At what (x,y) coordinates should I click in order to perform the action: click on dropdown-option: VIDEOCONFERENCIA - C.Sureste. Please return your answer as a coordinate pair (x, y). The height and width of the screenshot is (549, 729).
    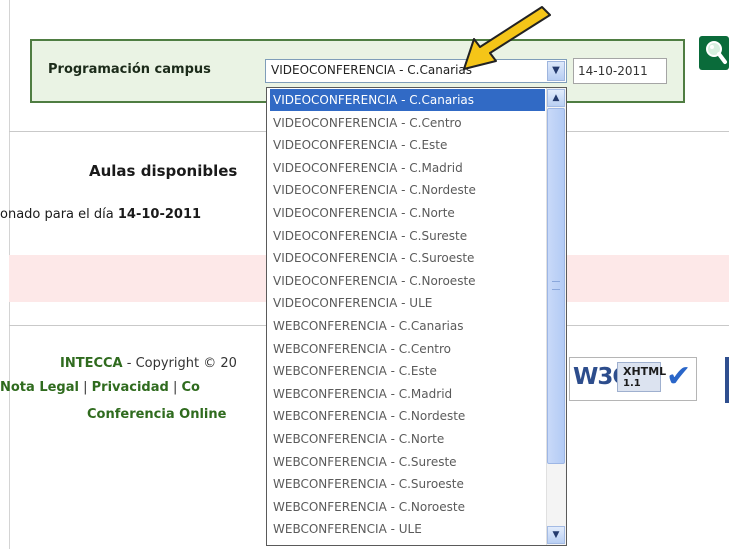
    Looking at the image, I should click on (407, 236).